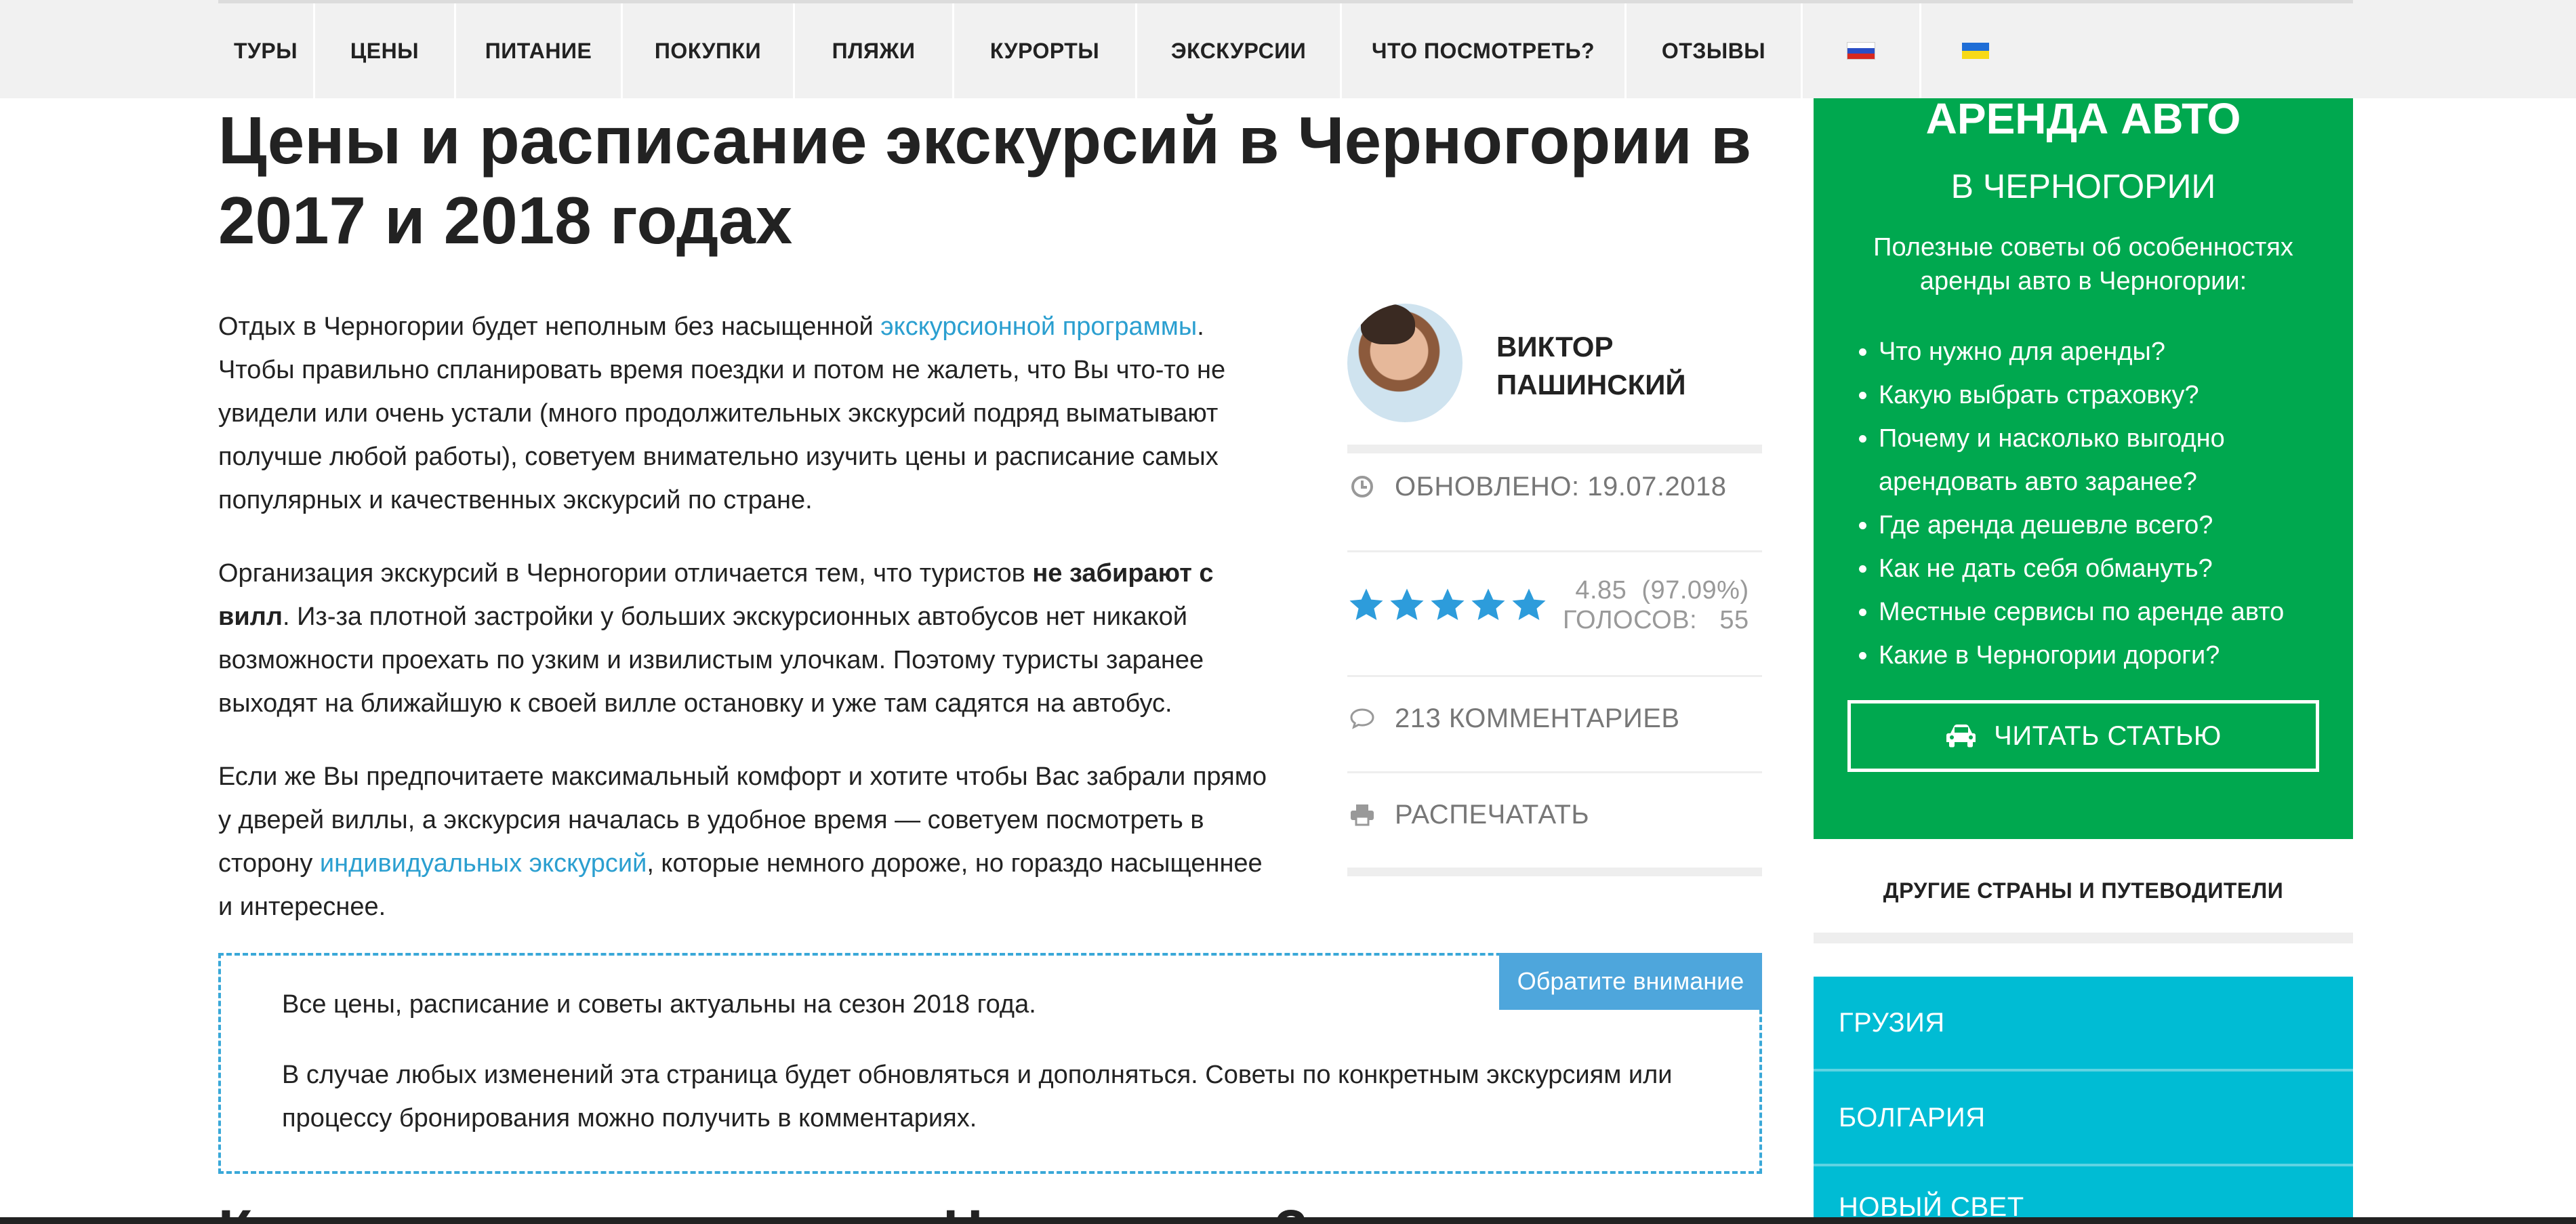 This screenshot has width=2576, height=1224. Describe the element at coordinates (539, 50) in the screenshot. I see `nav-item-food: ПИТАНИЕ` at that location.